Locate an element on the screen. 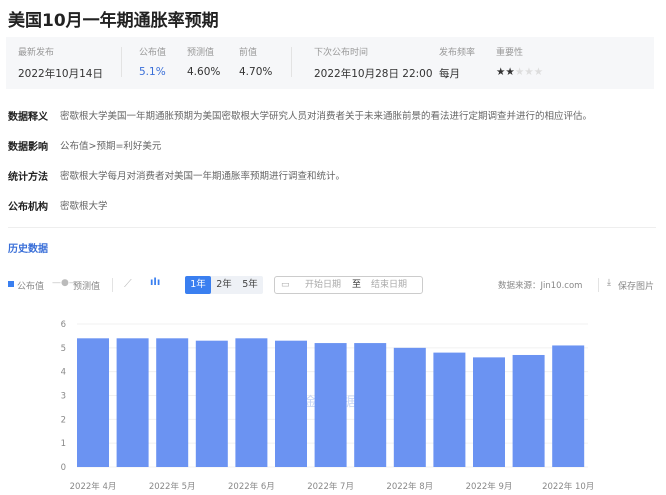 The height and width of the screenshot is (495, 666). history-heading: 历史数据 is located at coordinates (28, 249).